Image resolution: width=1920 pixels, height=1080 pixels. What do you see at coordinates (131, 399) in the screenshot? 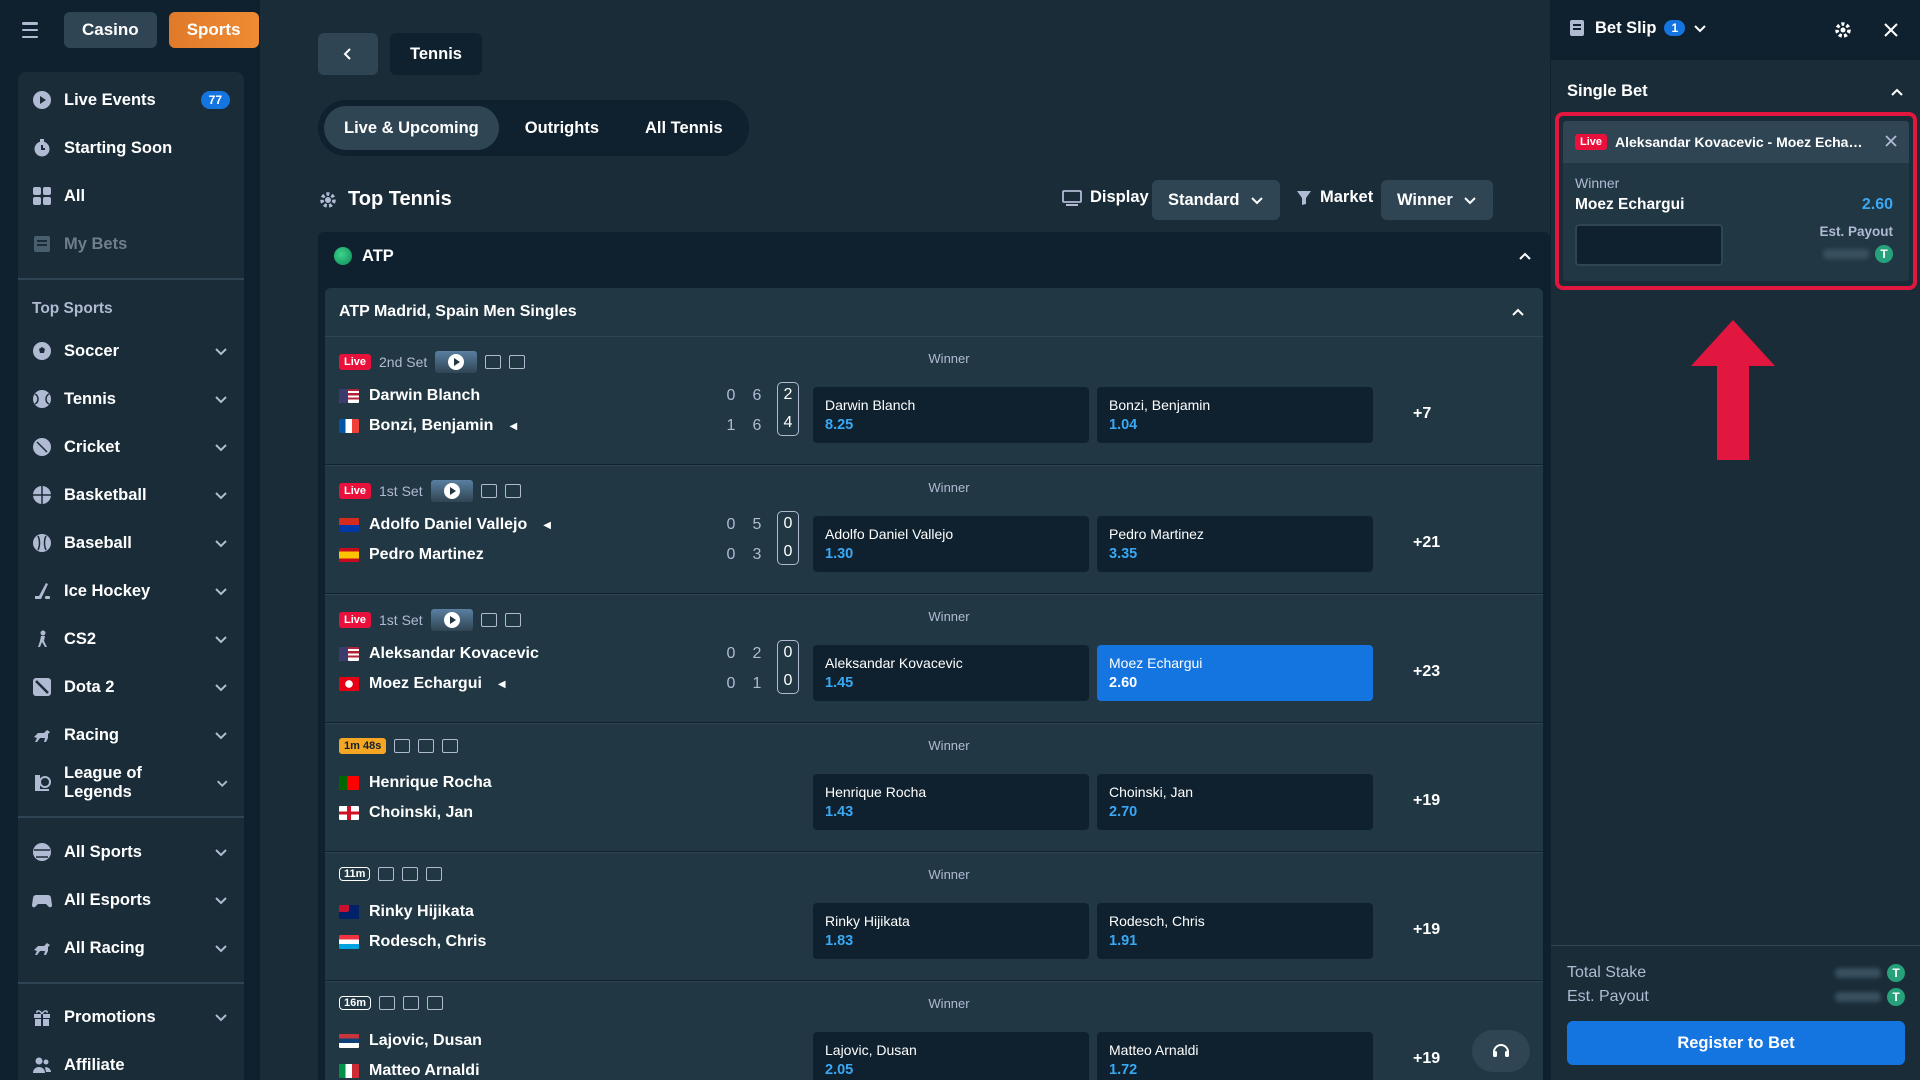
I see `sidebar-item-tennis: Tennis` at bounding box center [131, 399].